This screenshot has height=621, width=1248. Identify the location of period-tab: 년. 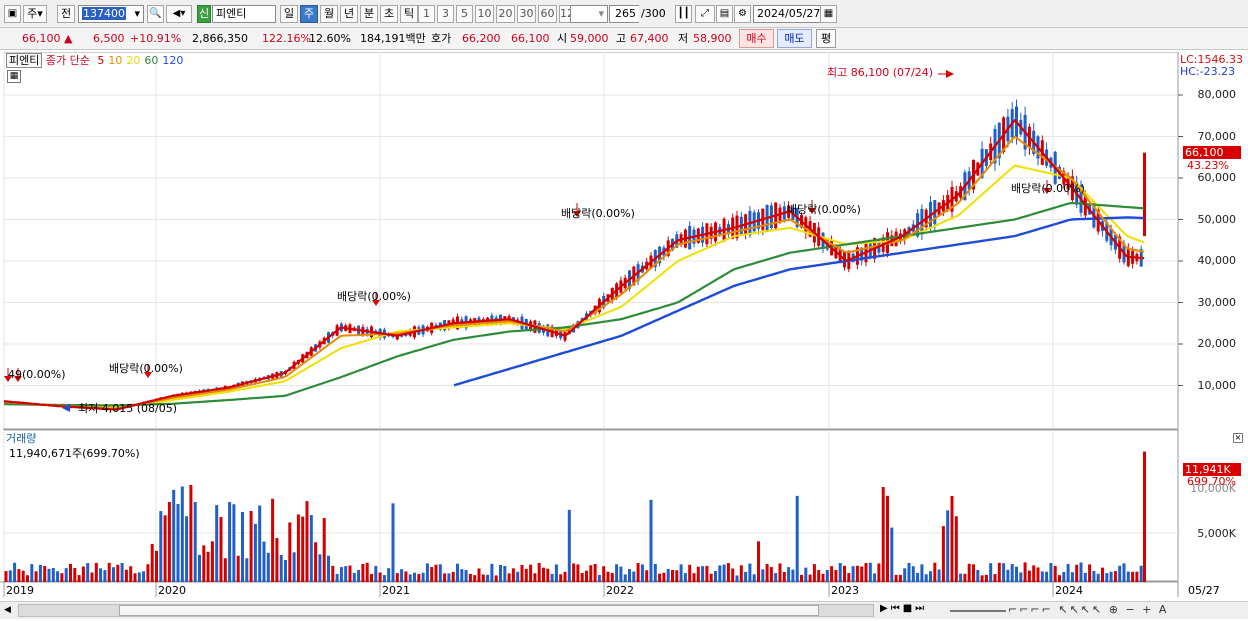
(349, 14).